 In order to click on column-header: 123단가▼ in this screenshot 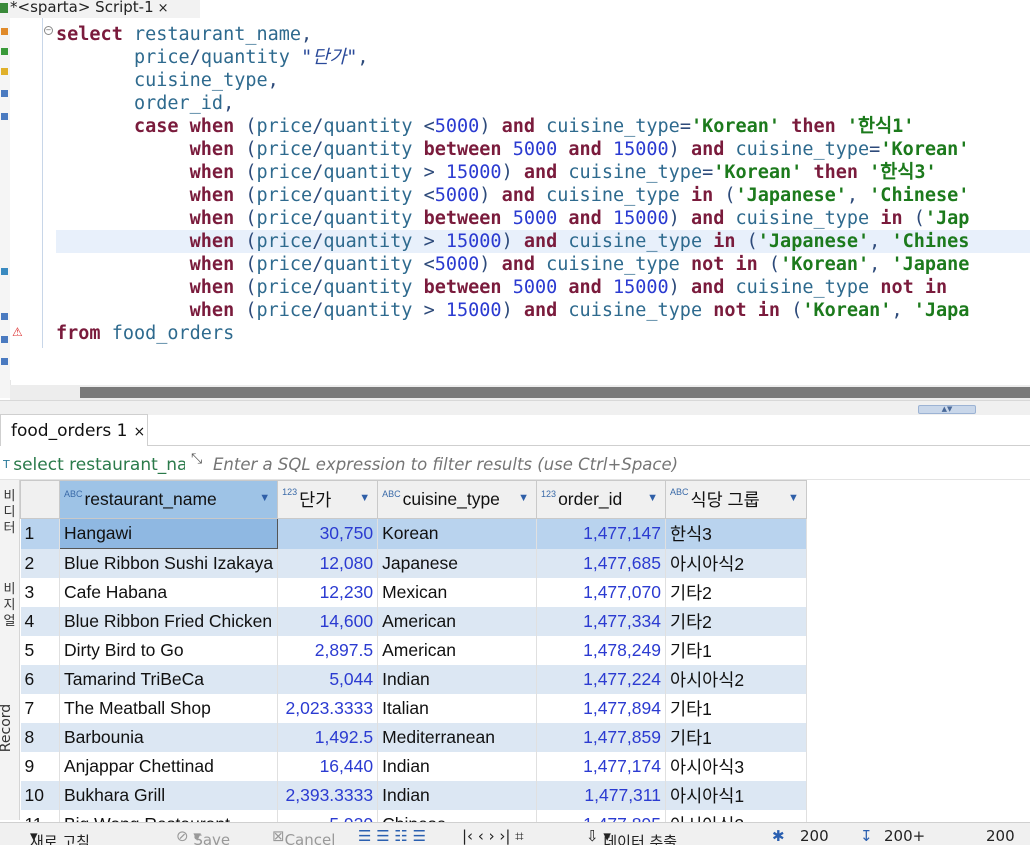, I will do `click(328, 500)`.